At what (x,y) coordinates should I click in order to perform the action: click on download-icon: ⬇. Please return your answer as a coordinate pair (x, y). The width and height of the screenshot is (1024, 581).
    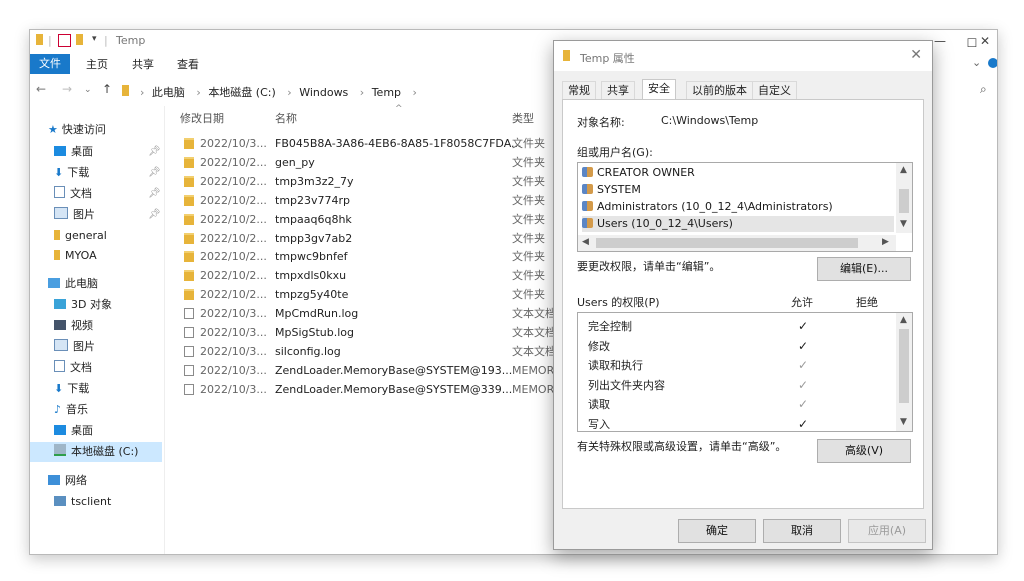
    Looking at the image, I should click on (59, 172).